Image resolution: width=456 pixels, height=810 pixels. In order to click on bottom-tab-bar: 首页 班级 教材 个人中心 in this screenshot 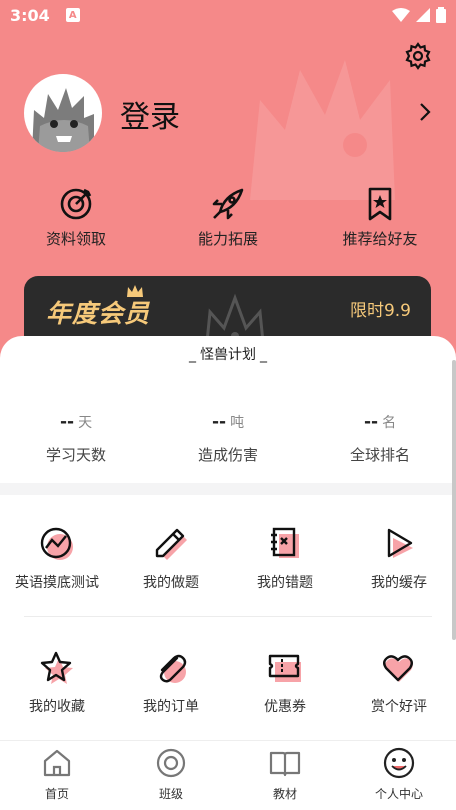, I will do `click(228, 775)`.